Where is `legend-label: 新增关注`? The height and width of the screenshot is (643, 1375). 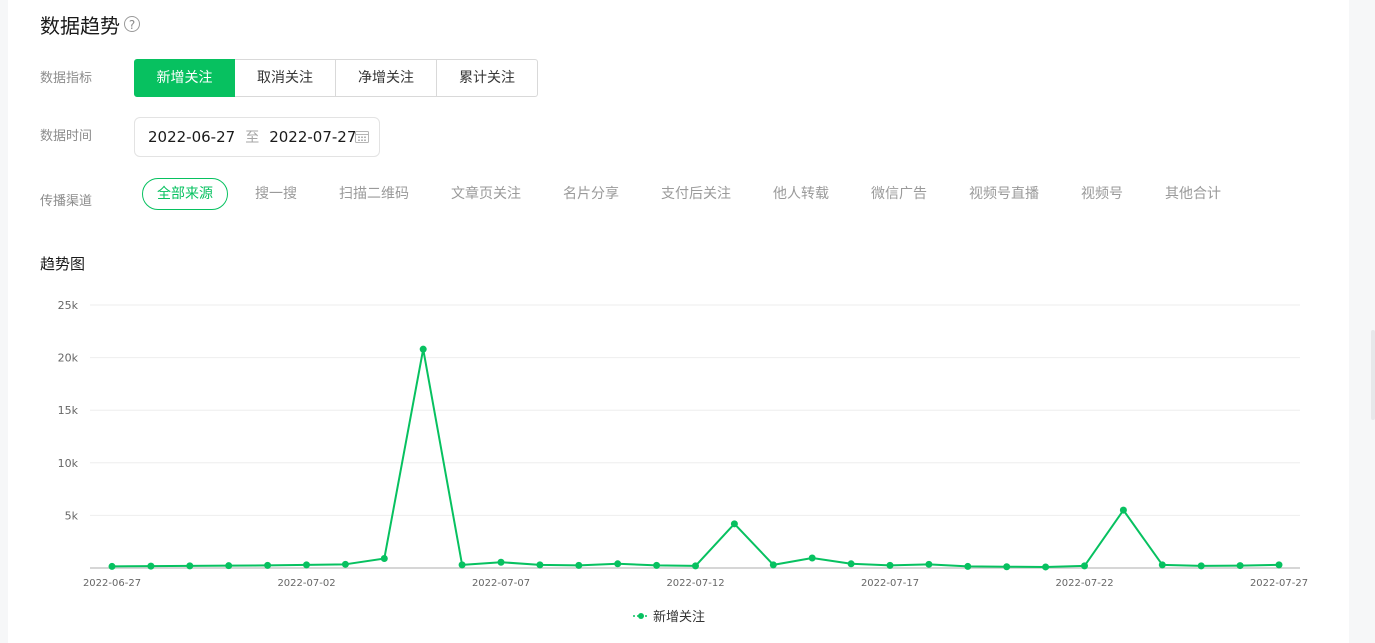 legend-label: 新增关注 is located at coordinates (679, 617).